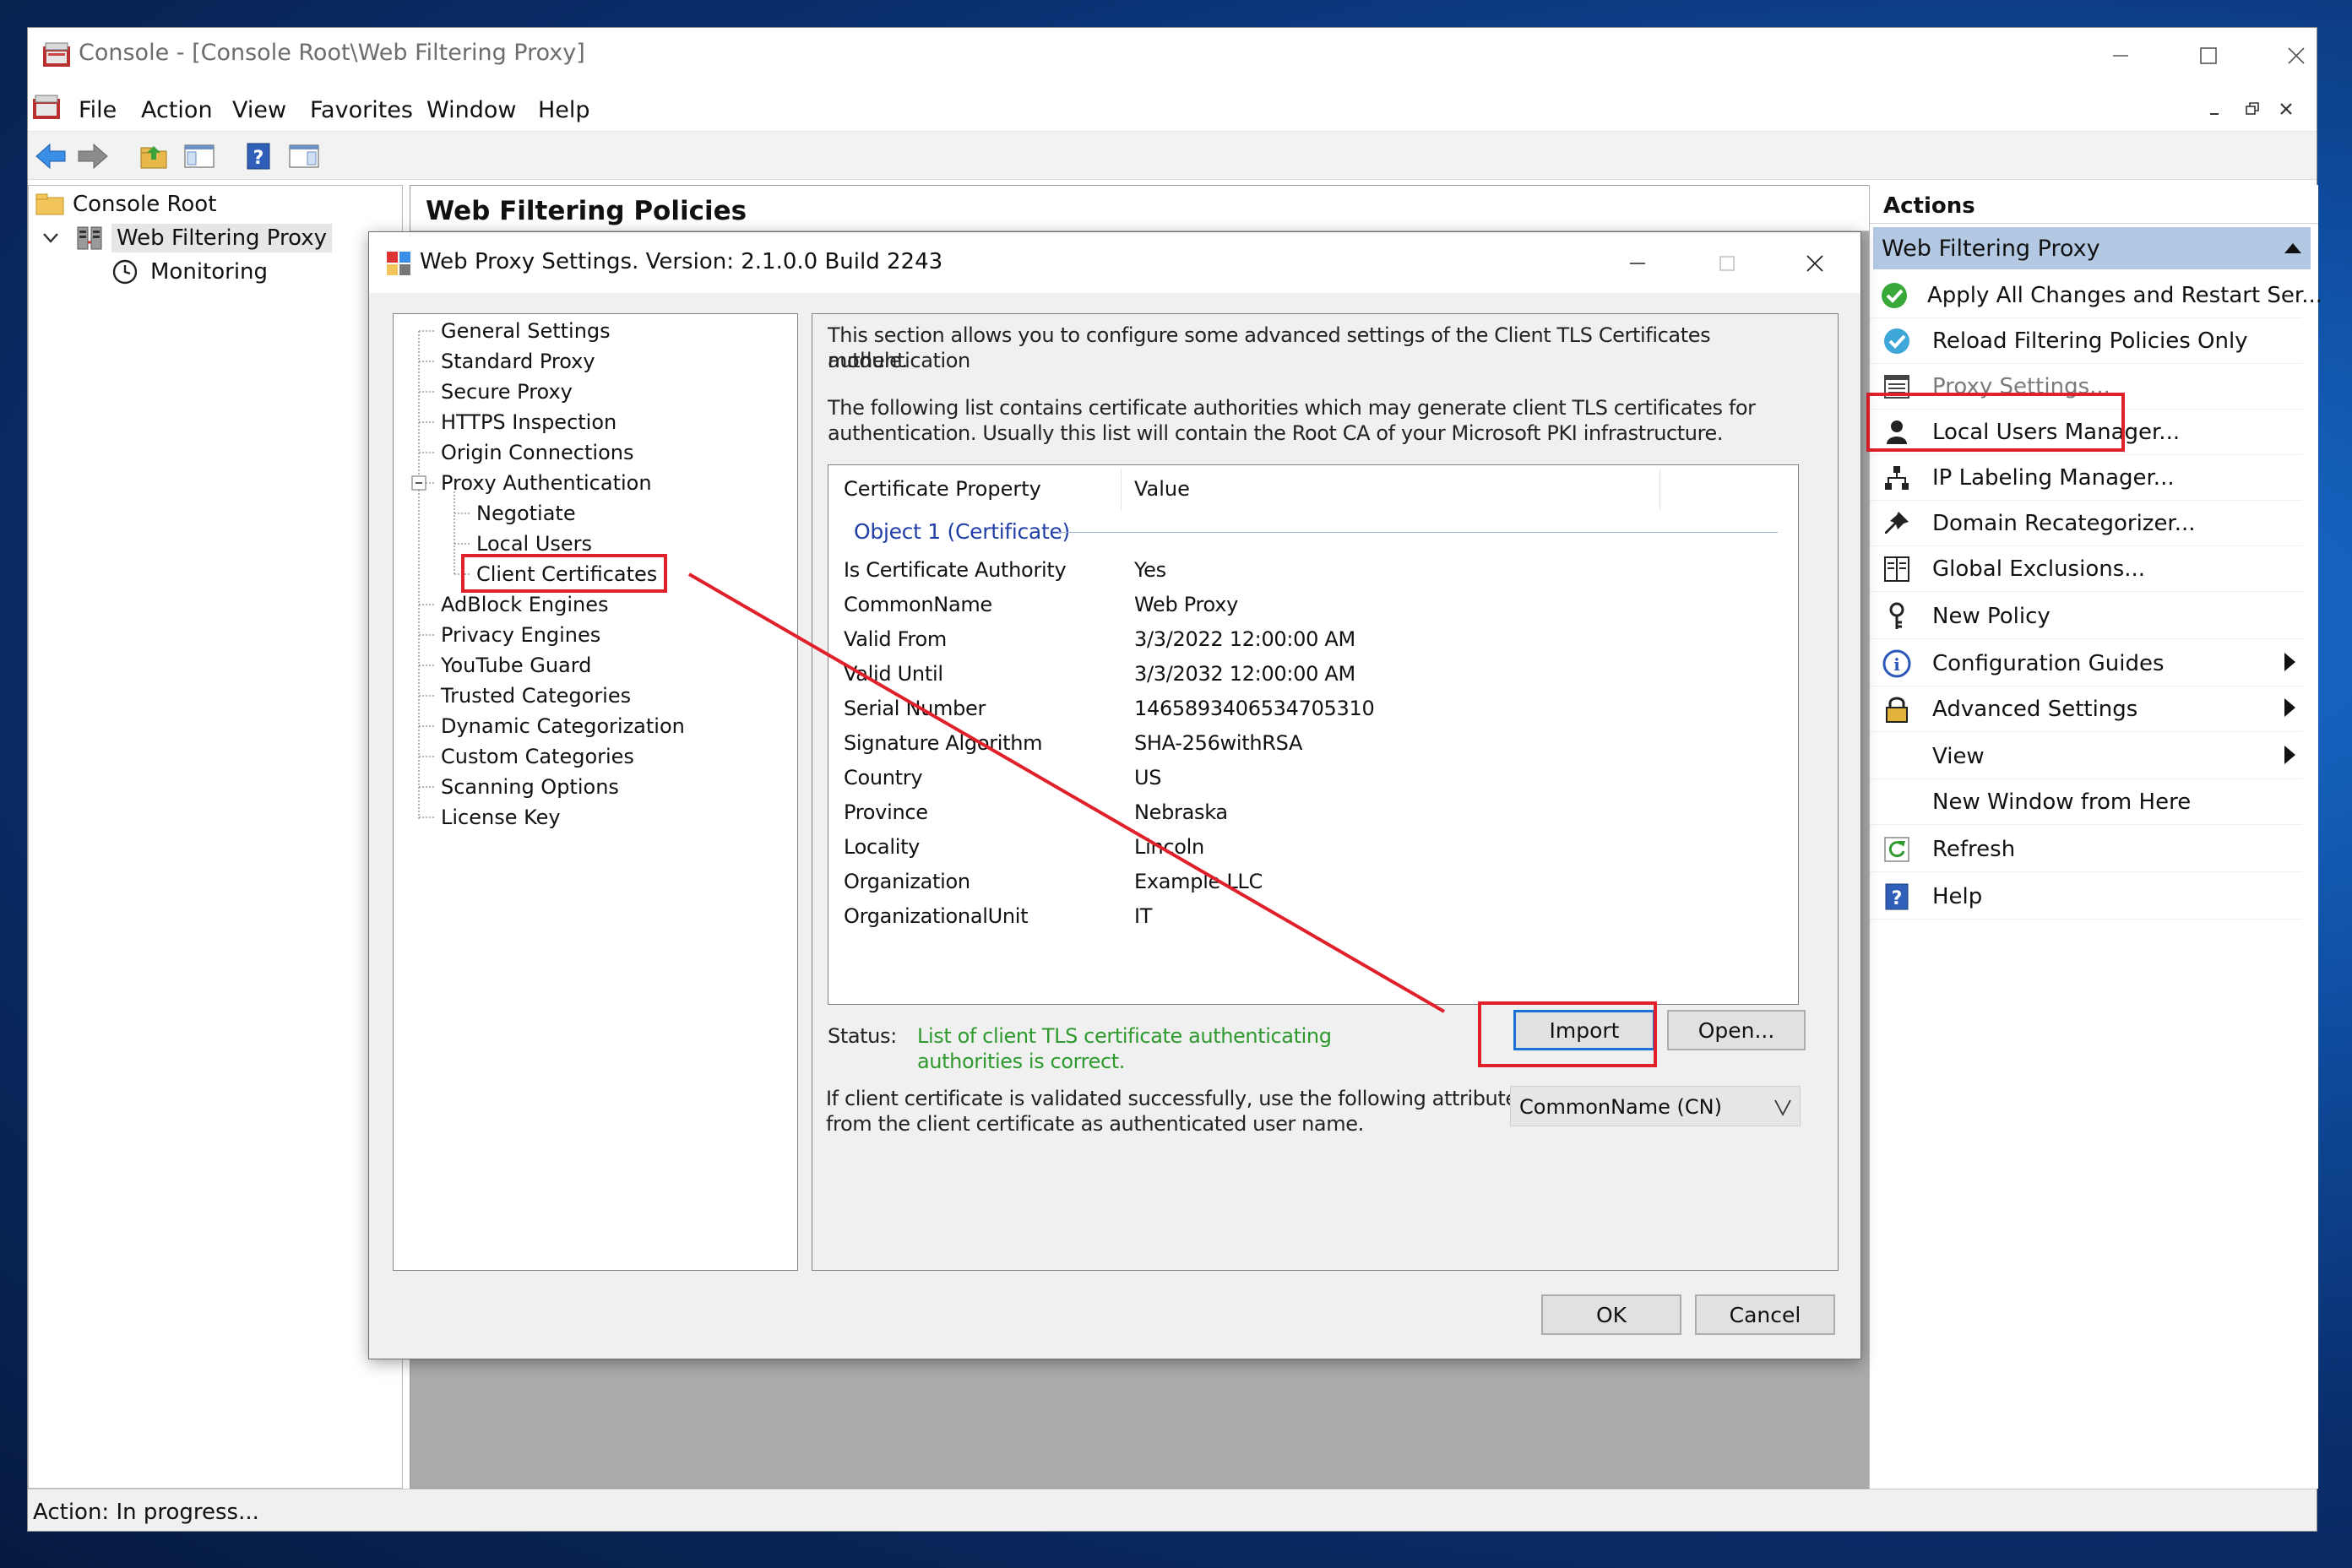 The height and width of the screenshot is (1568, 2352). What do you see at coordinates (2217, 111) in the screenshot?
I see `mdi-minimize-button` at bounding box center [2217, 111].